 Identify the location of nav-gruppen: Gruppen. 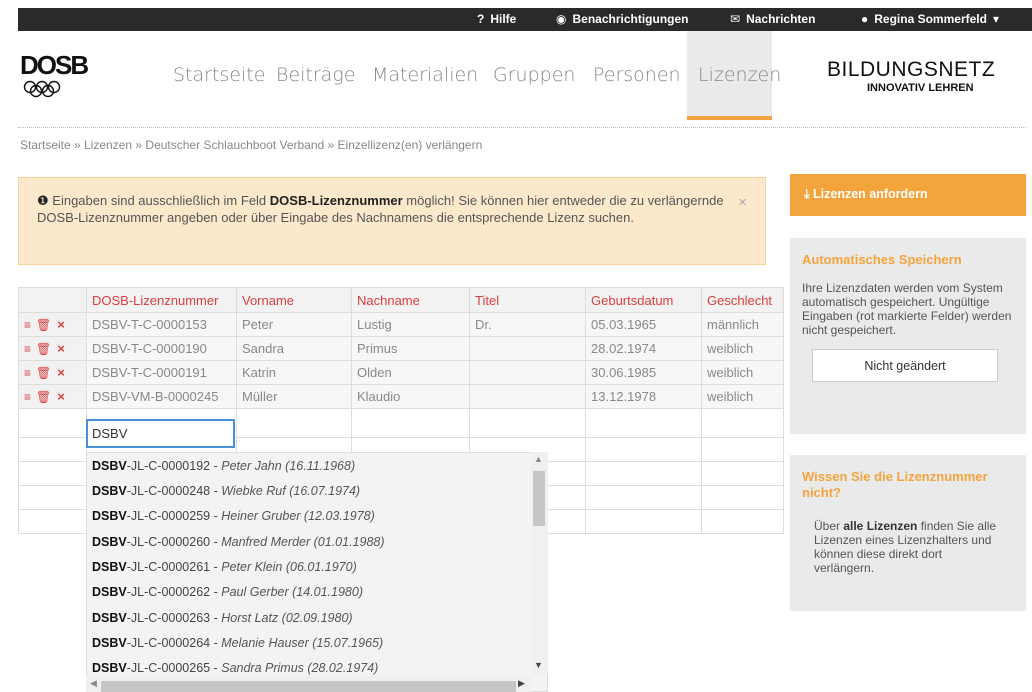
(534, 75).